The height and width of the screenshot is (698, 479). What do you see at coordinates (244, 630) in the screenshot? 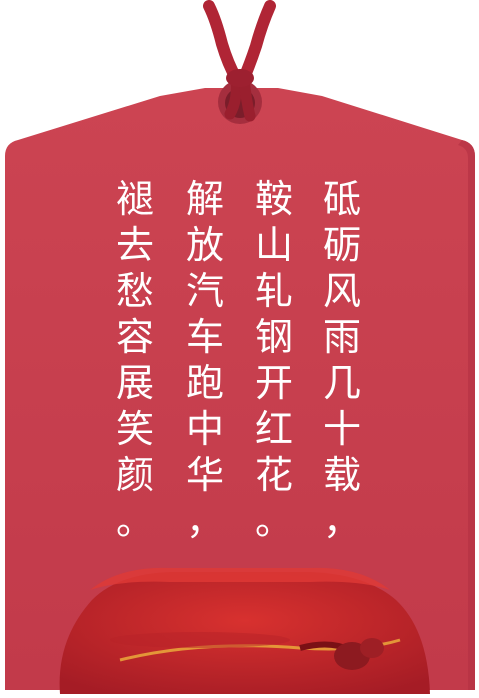
I see `lucky-bag-icon` at bounding box center [244, 630].